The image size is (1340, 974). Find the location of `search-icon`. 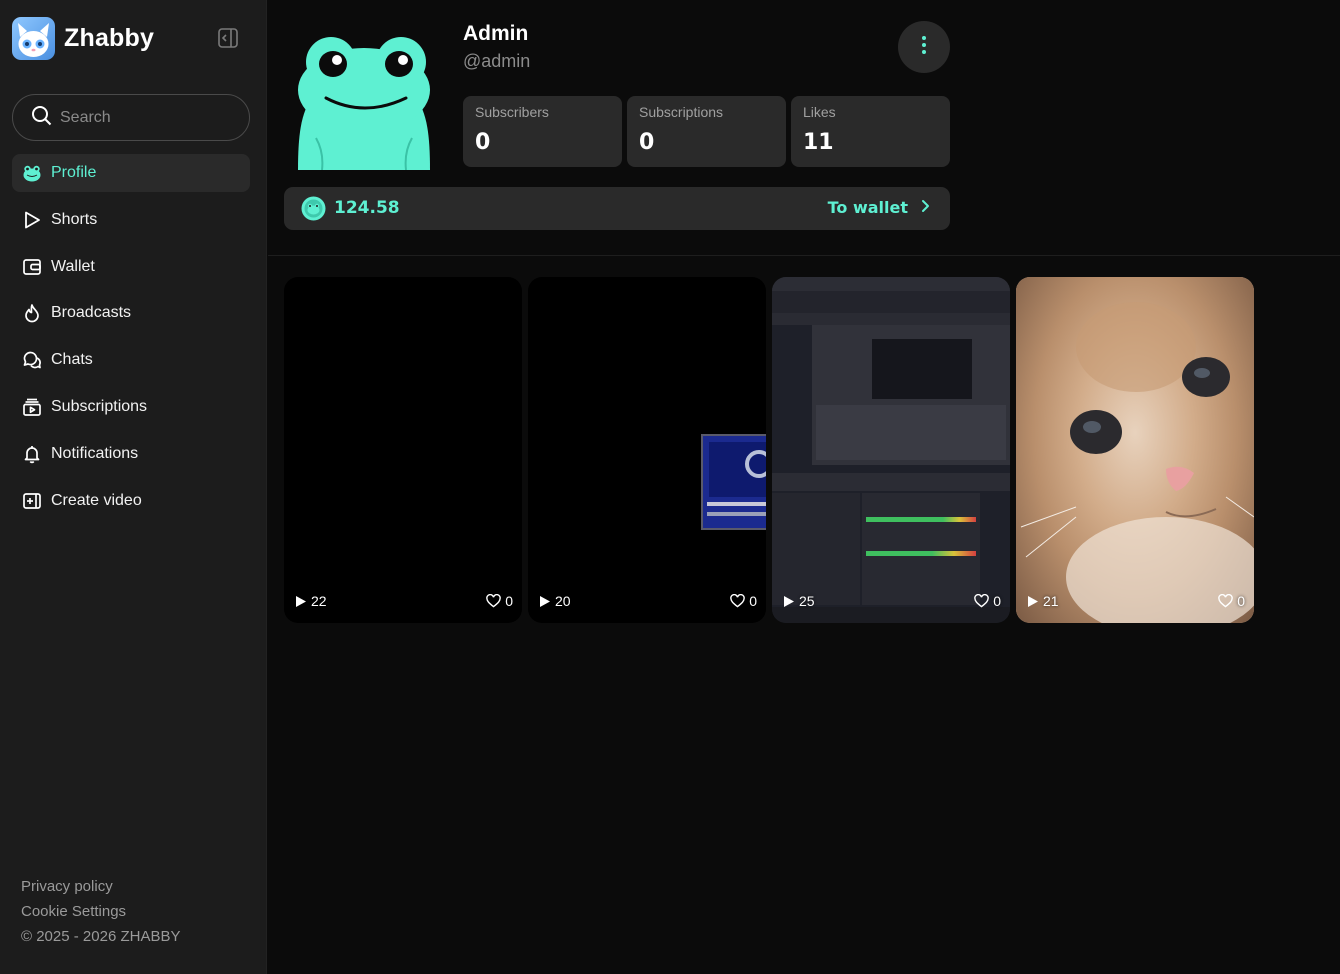

search-icon is located at coordinates (41, 118).